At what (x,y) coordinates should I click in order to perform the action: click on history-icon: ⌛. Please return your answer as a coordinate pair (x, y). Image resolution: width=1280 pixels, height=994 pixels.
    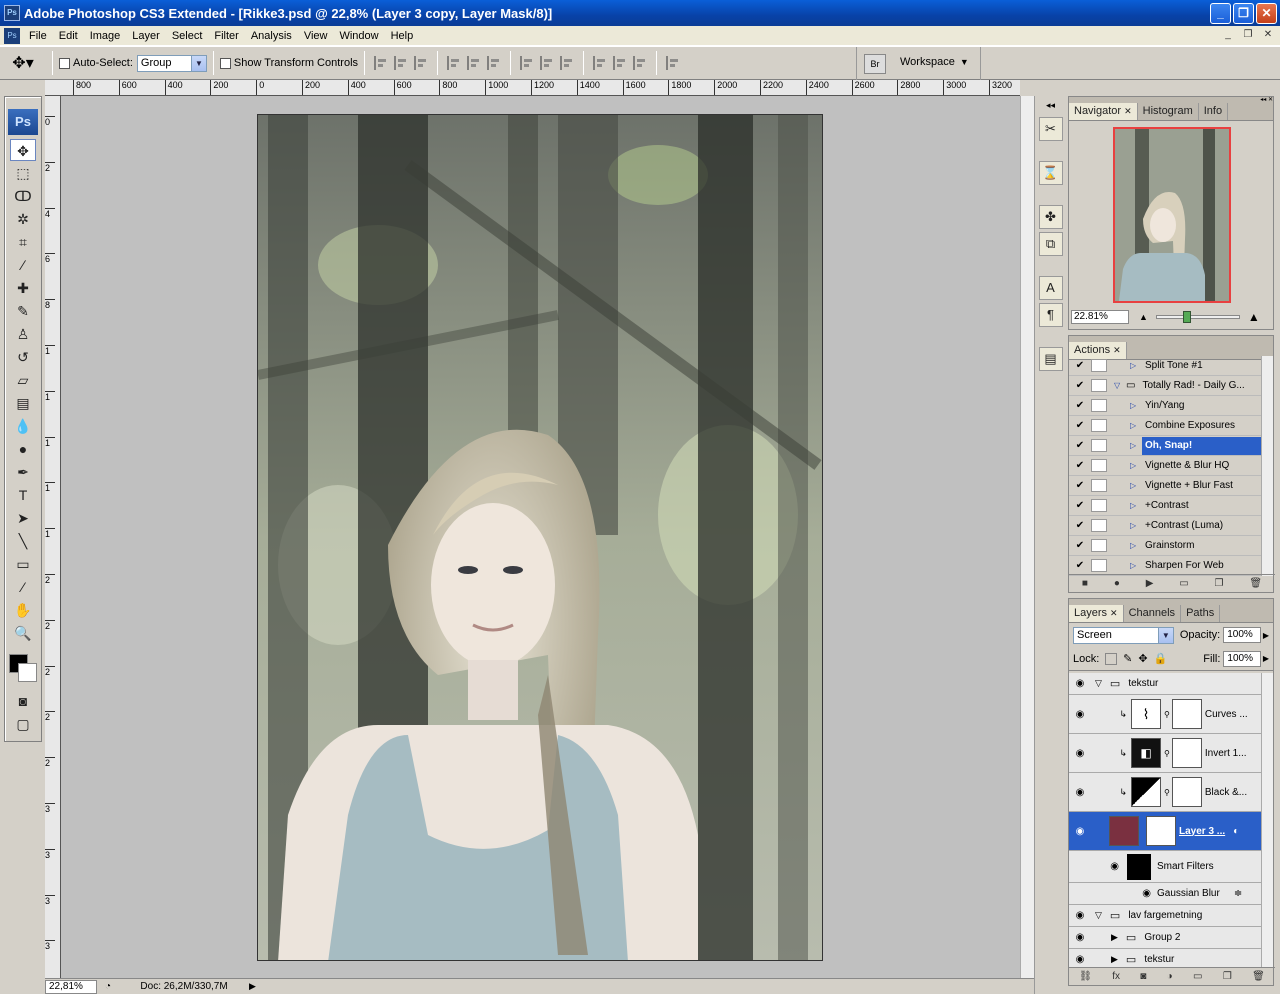
    Looking at the image, I should click on (1050, 173).